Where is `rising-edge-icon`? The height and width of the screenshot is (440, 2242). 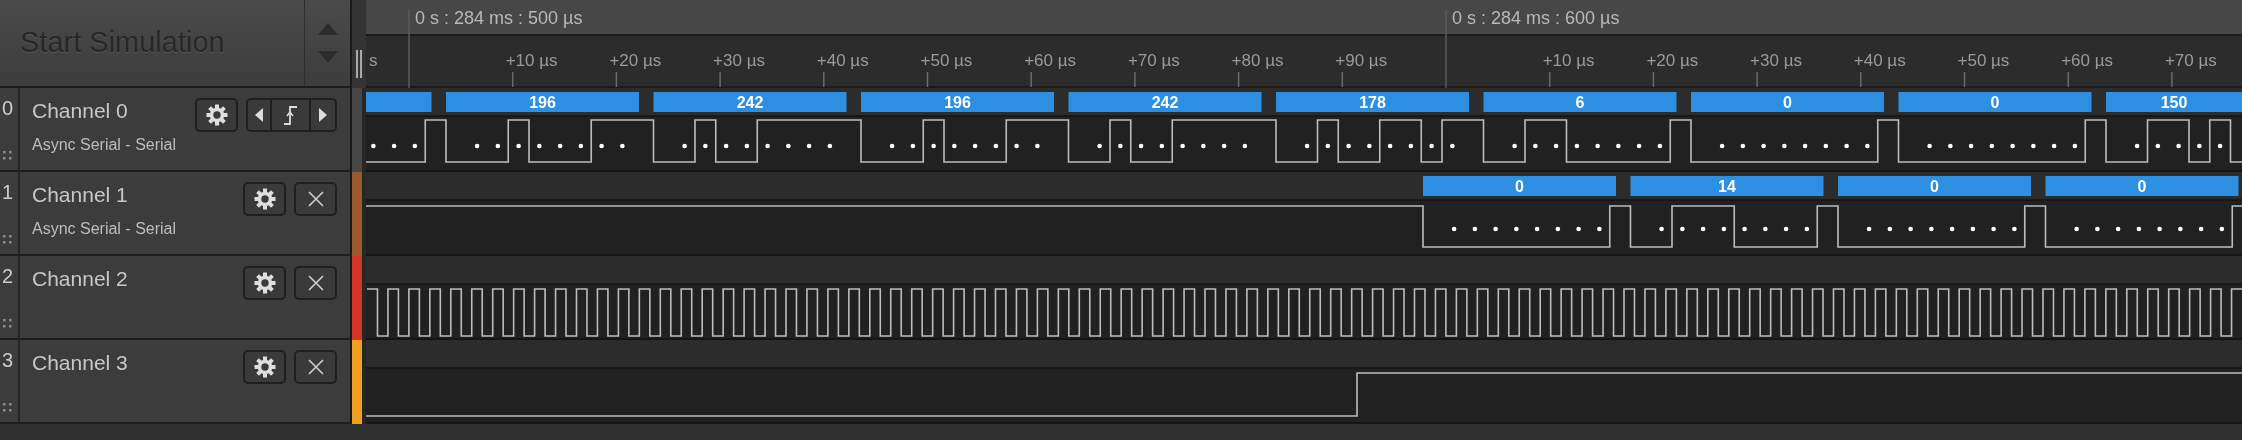
rising-edge-icon is located at coordinates (290, 115).